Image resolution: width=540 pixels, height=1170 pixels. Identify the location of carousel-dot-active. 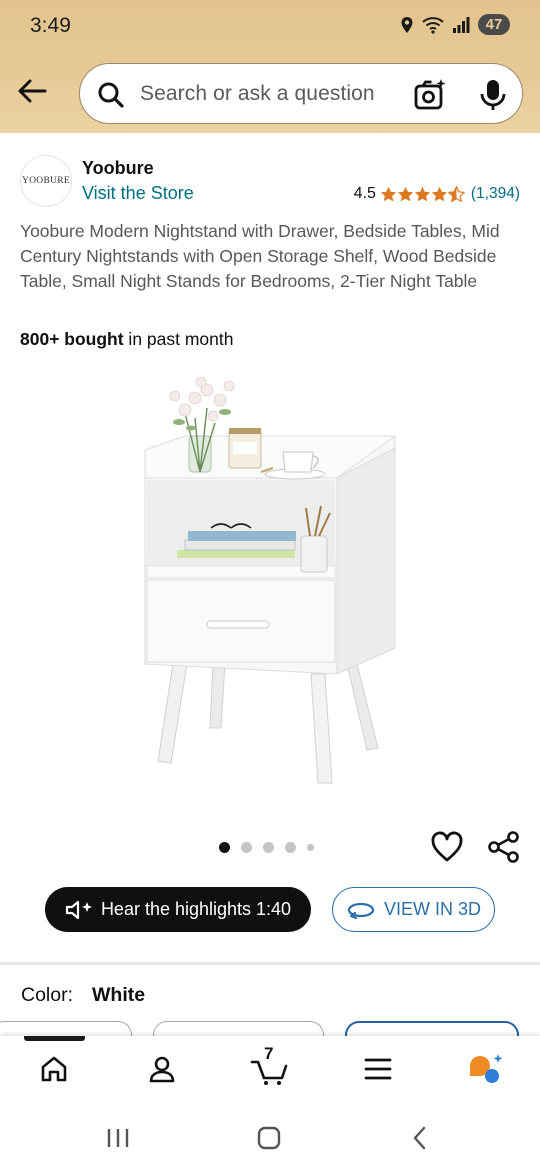
(224, 847).